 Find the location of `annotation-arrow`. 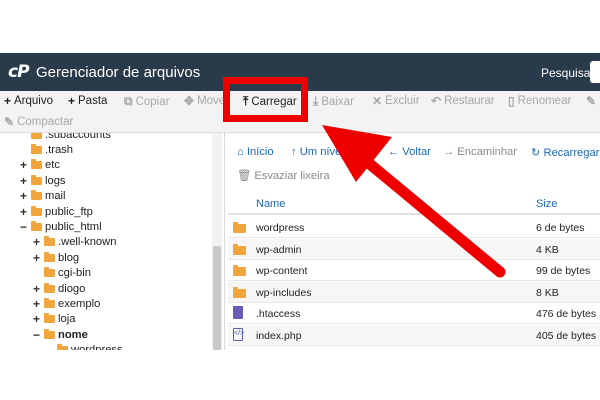

annotation-arrow is located at coordinates (414, 201).